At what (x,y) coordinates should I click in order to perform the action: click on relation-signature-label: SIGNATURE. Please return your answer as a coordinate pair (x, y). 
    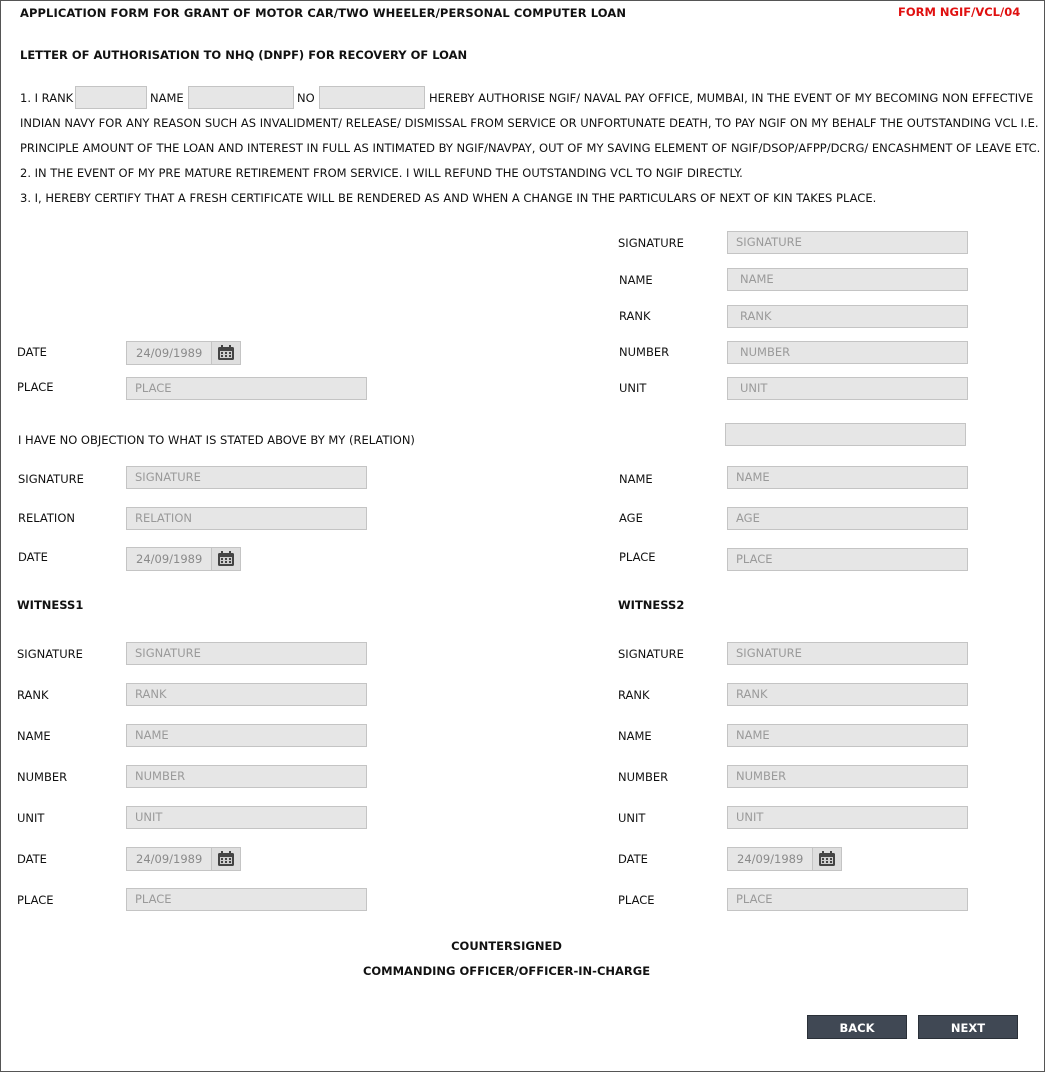
    Looking at the image, I should click on (51, 479).